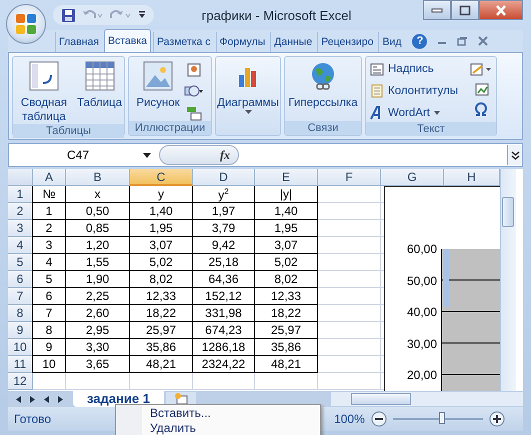 This screenshot has width=531, height=435. Describe the element at coordinates (49, 347) in the screenshot. I see `table-cell: 9` at that location.